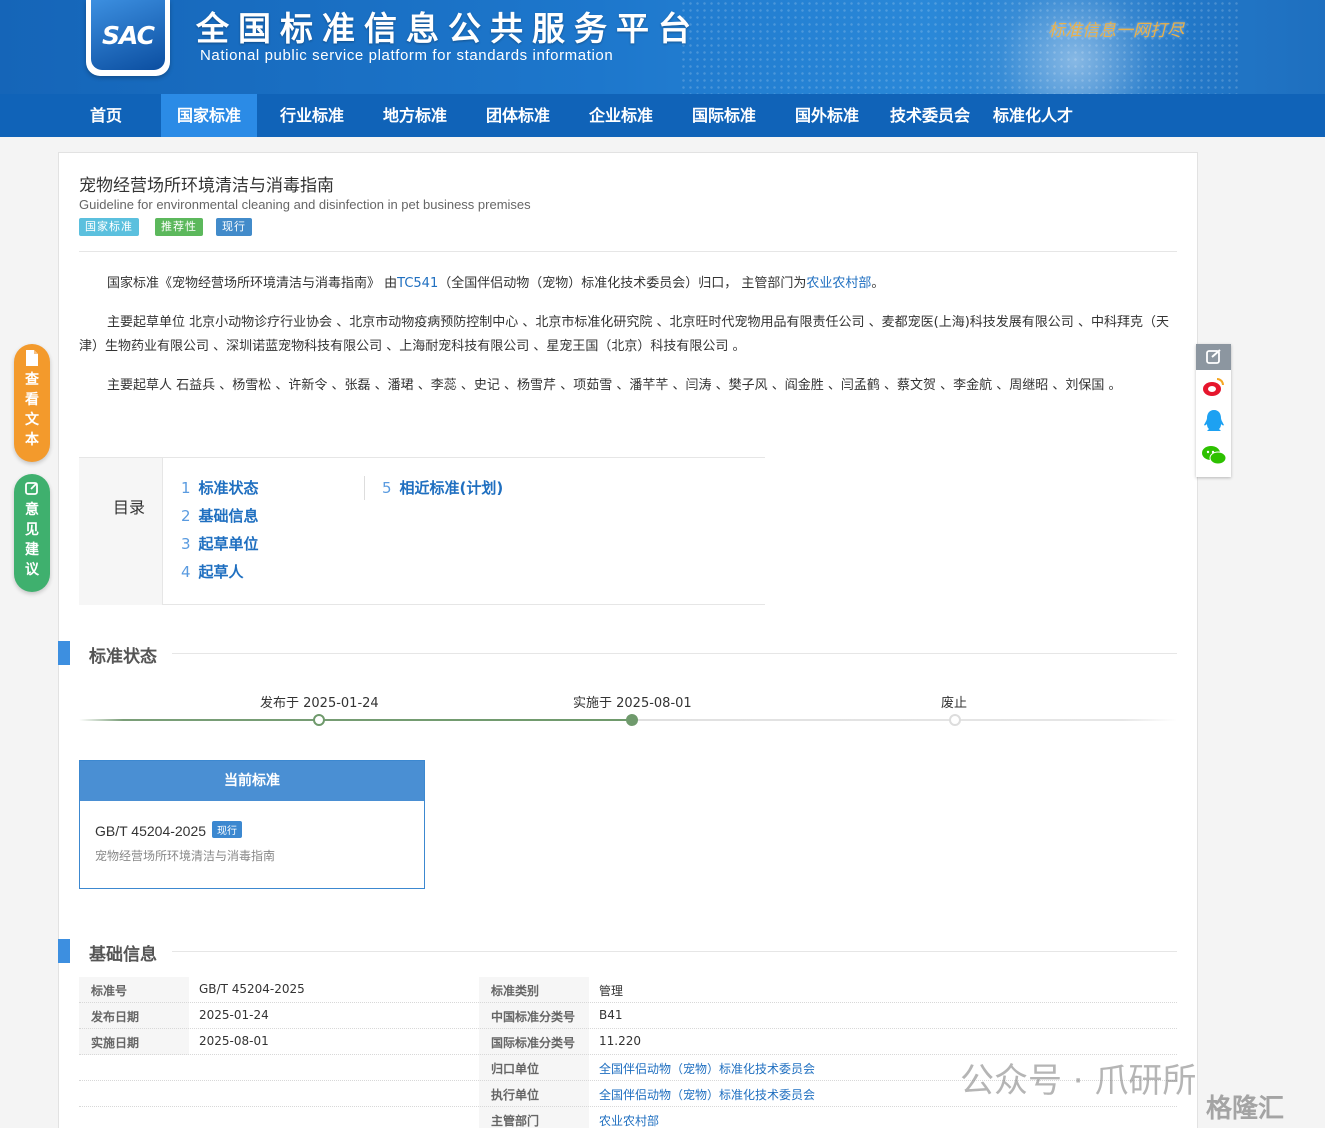  Describe the element at coordinates (628, 990) in the screenshot. I see `info-row: 标准号 GB/T 45204-2025 标准类别 管理` at that location.